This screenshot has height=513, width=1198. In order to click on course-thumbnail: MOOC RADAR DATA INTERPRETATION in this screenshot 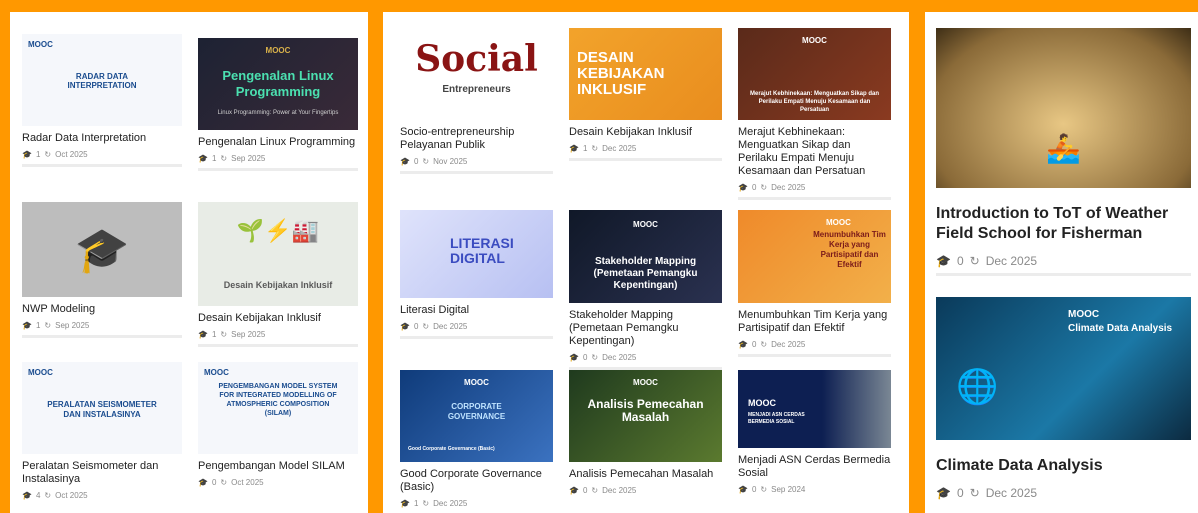, I will do `click(102, 80)`.